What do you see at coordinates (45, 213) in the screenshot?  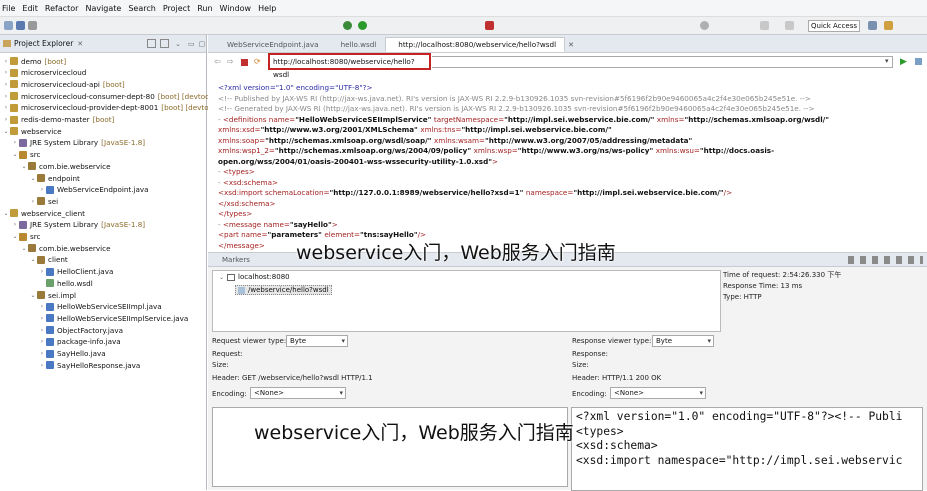 I see `tree-item: ⌄ webservice_client` at bounding box center [45, 213].